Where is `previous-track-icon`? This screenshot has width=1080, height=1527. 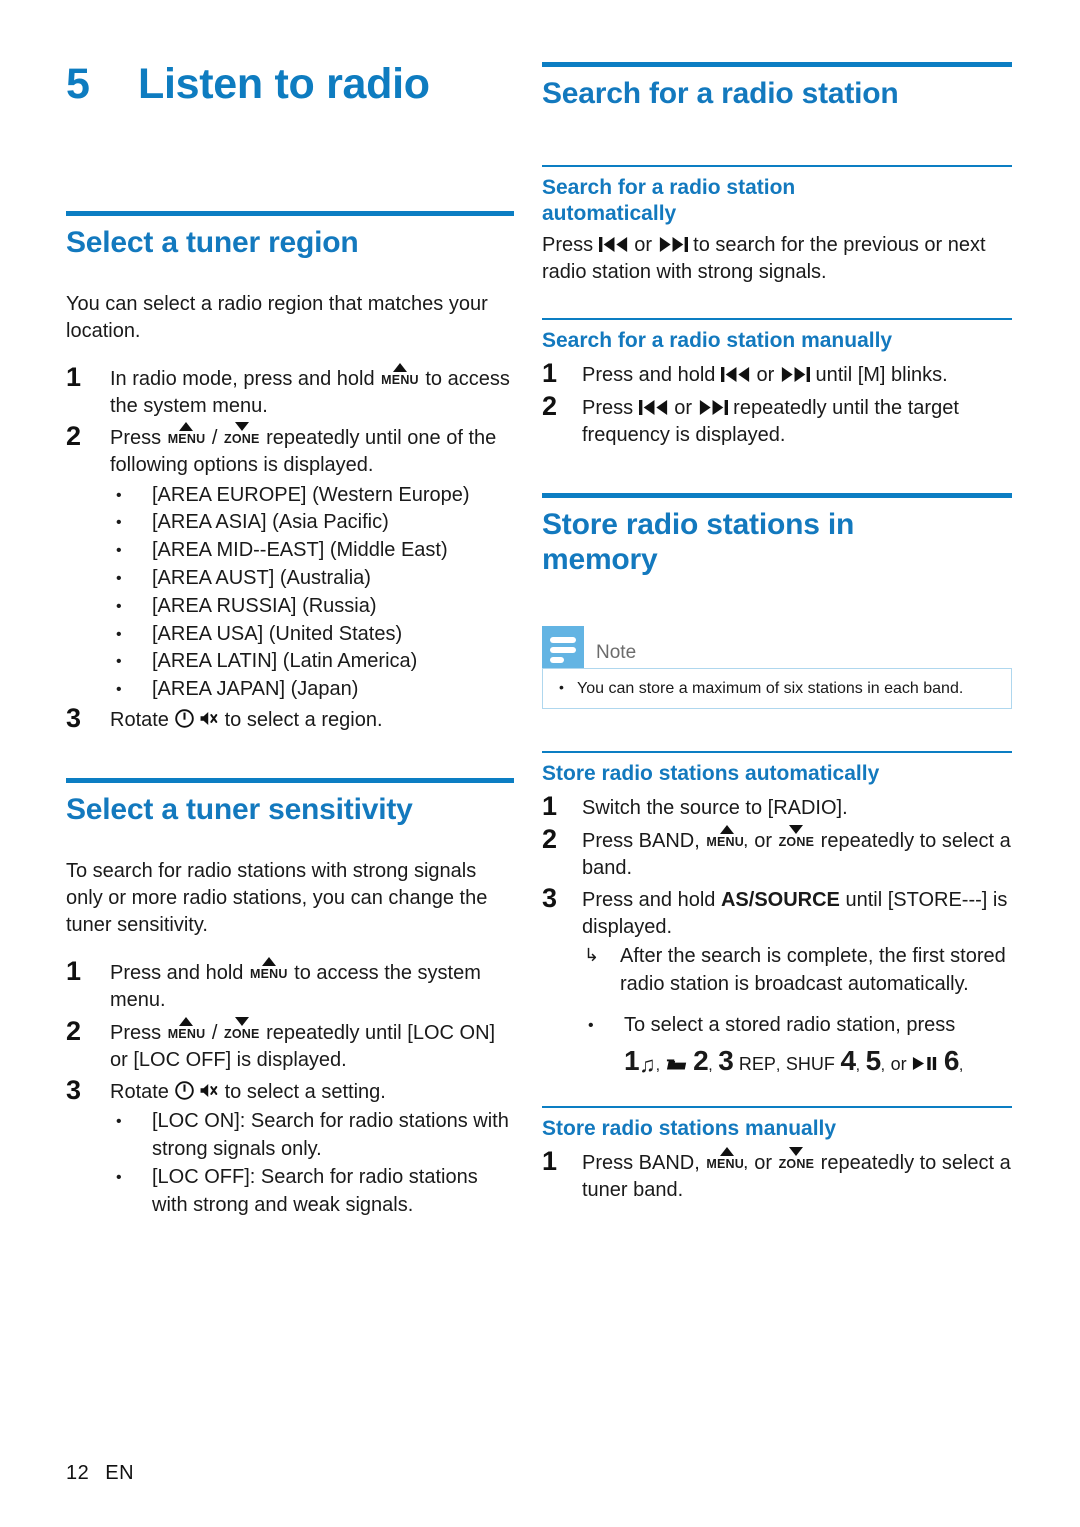 previous-track-icon is located at coordinates (612, 244).